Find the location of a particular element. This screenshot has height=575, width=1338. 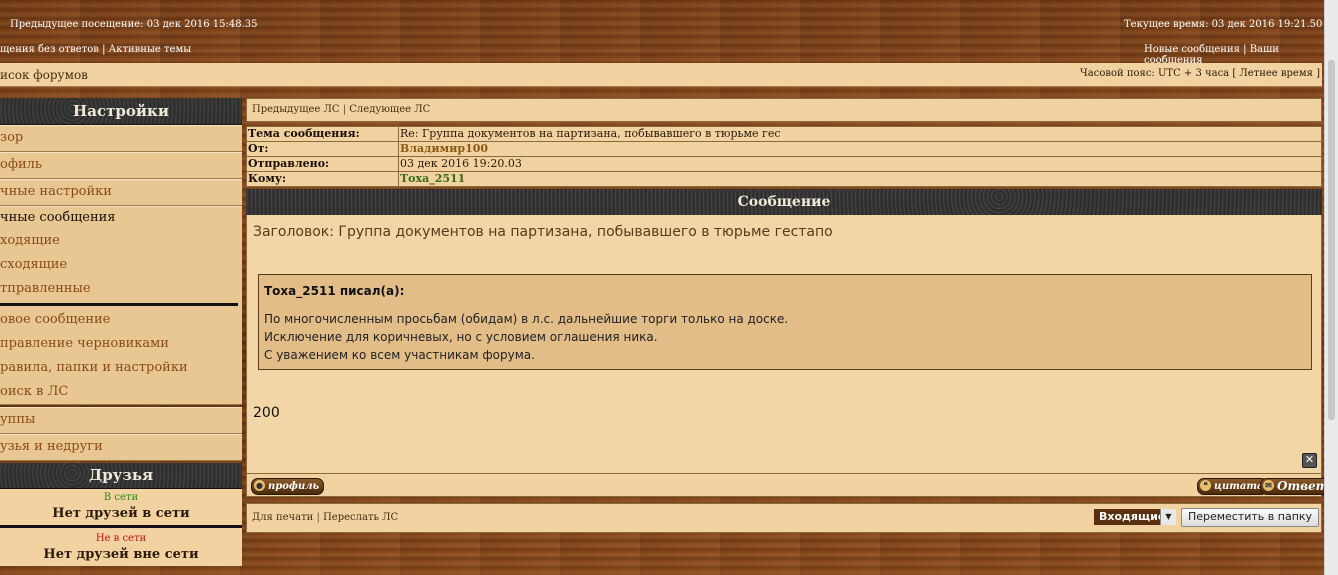

sidebar-item-rules: равила, папки и настройки is located at coordinates (121, 368).